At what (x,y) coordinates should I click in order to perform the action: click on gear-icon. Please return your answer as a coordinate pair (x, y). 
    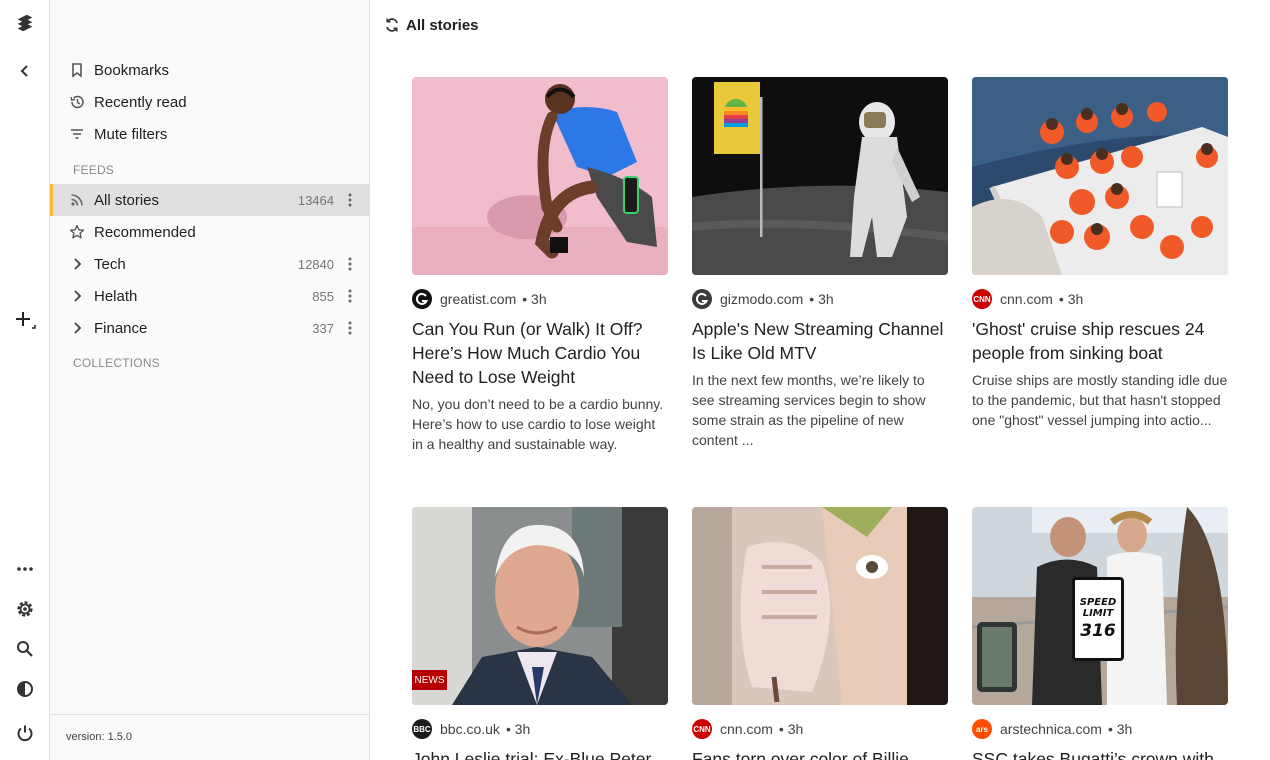
    Looking at the image, I should click on (25, 609).